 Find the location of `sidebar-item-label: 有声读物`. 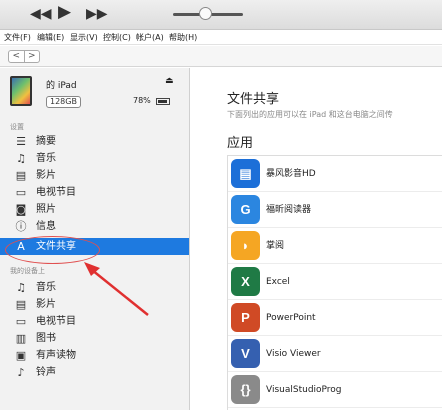

sidebar-item-label: 有声读物 is located at coordinates (56, 355).